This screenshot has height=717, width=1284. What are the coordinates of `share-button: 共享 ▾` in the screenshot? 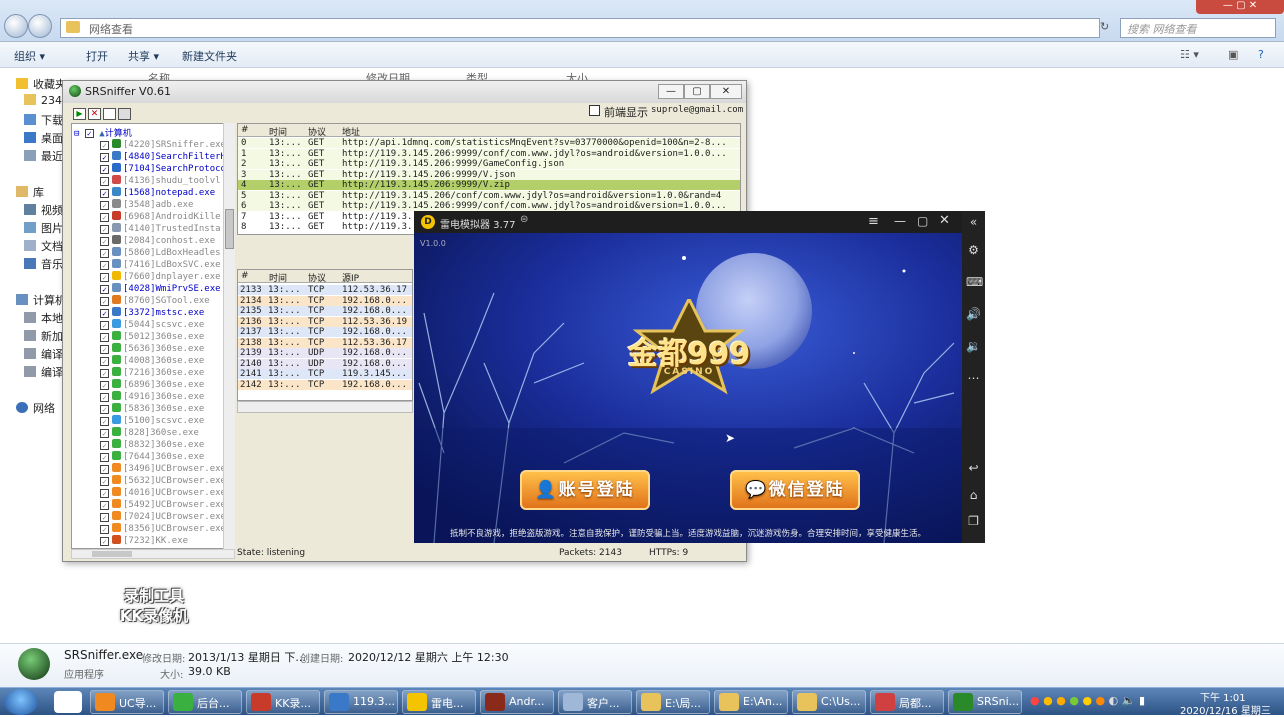 It's located at (143, 56).